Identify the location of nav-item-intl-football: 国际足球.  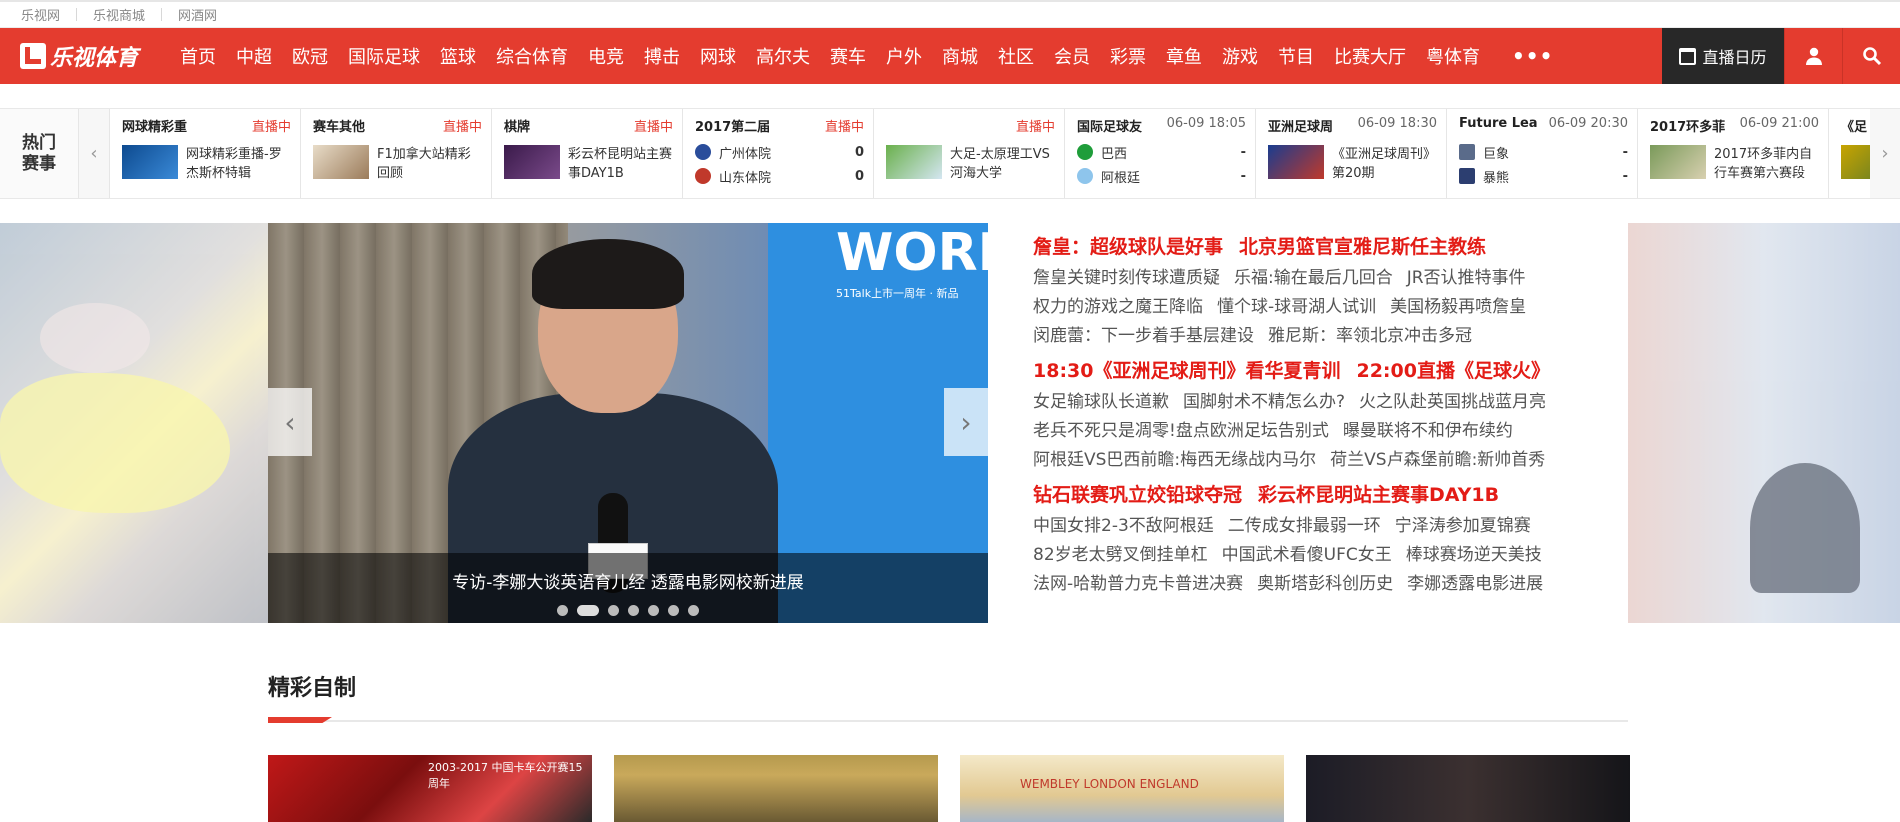
(384, 56).